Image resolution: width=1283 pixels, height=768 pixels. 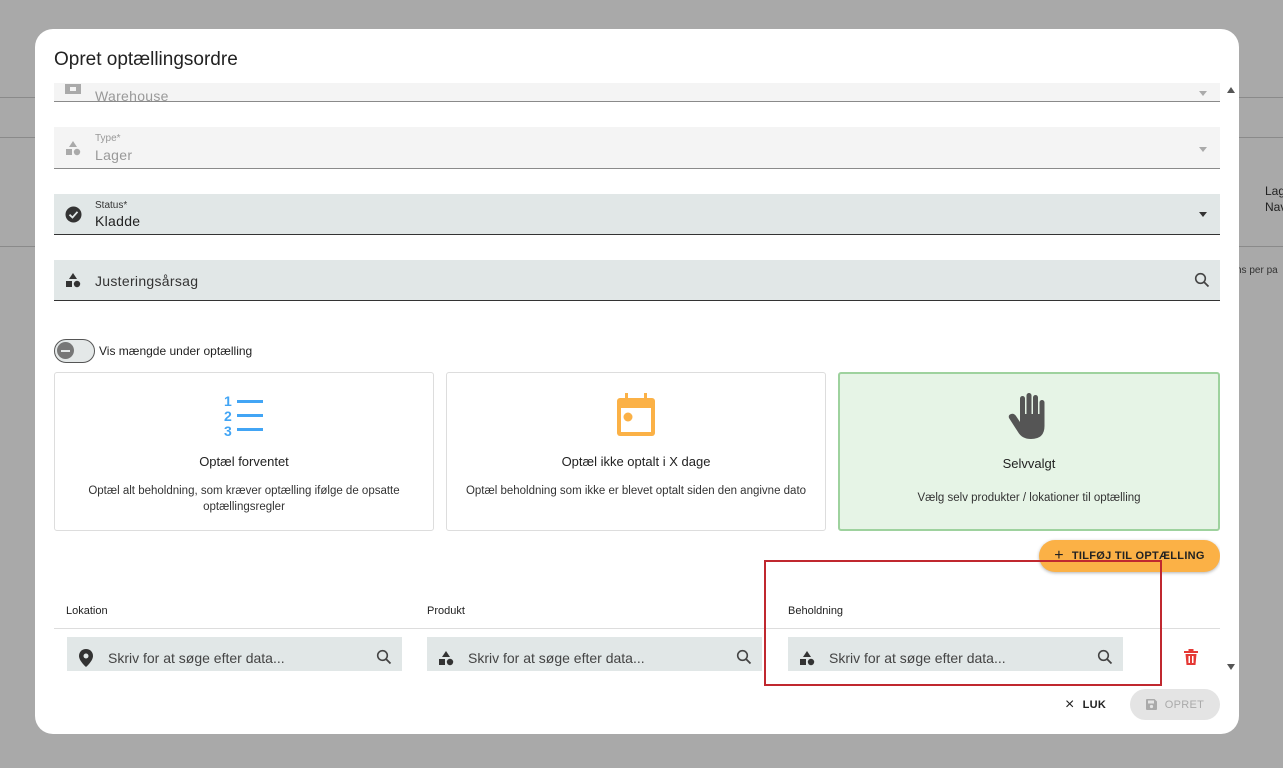 I want to click on background-rows-per-page: ns per pa, so click(x=1257, y=270).